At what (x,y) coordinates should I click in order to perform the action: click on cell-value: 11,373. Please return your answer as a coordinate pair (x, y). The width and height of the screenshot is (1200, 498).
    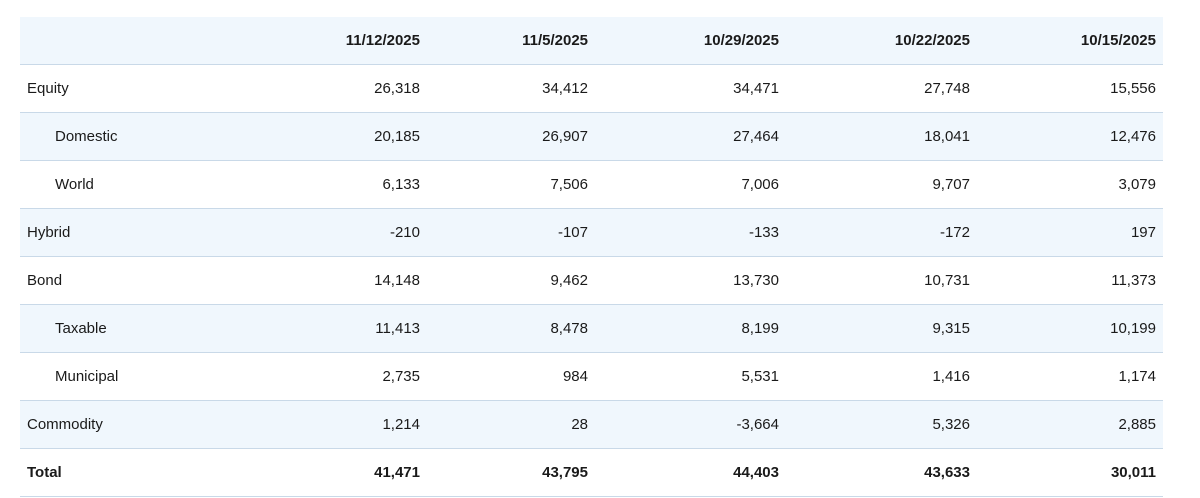
    Looking at the image, I should click on (1070, 280).